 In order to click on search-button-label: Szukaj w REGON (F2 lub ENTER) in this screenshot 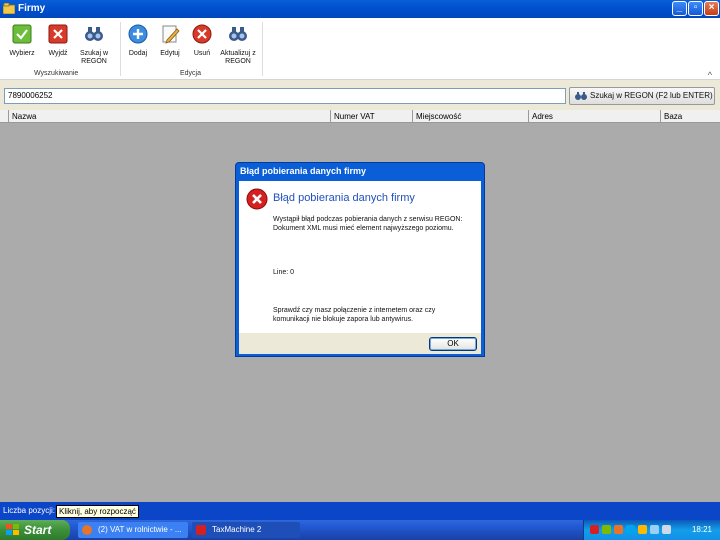, I will do `click(651, 95)`.